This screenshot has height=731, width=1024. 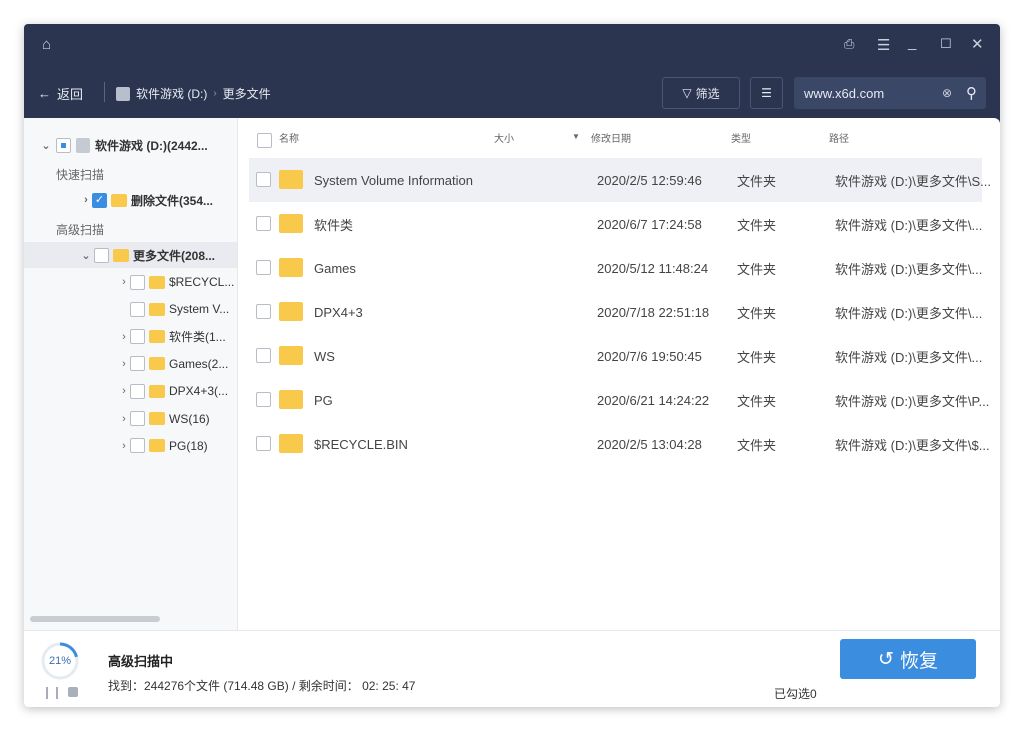 I want to click on selected-count: 已勾选0, so click(x=795, y=694).